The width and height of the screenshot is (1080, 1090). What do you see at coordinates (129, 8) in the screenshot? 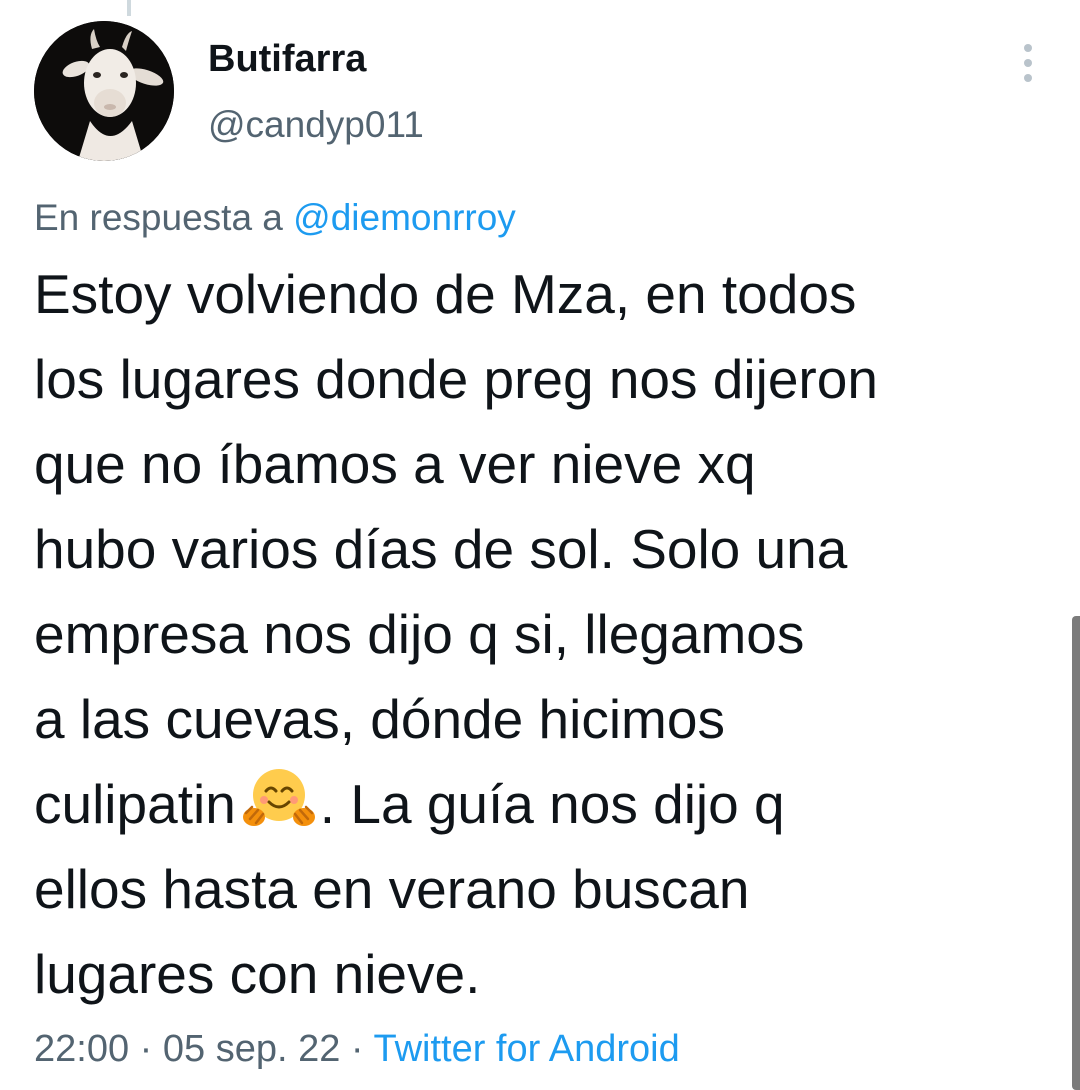
I see `thread-connector-line` at bounding box center [129, 8].